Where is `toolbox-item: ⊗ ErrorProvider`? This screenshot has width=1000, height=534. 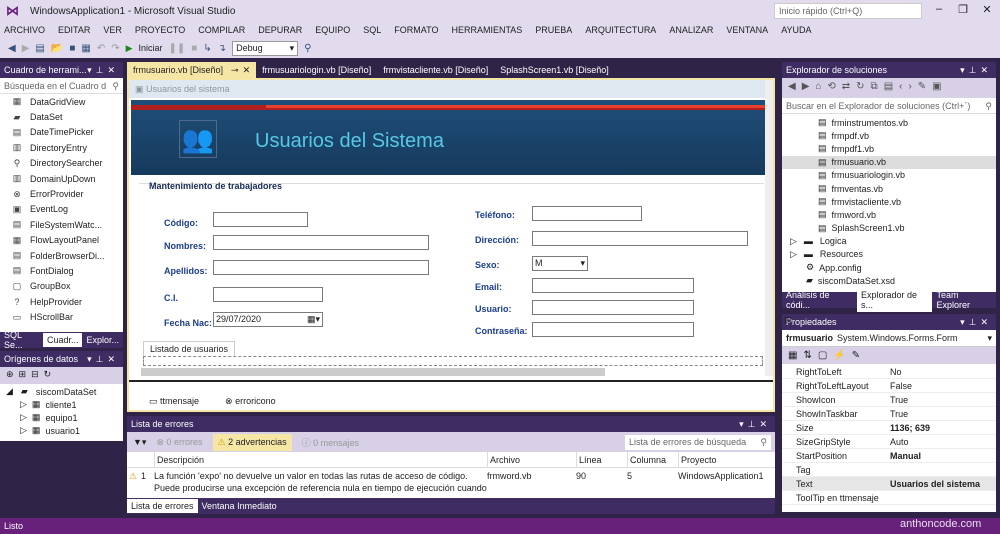
toolbox-item: ⊗ ErrorProvider is located at coordinates (61, 193).